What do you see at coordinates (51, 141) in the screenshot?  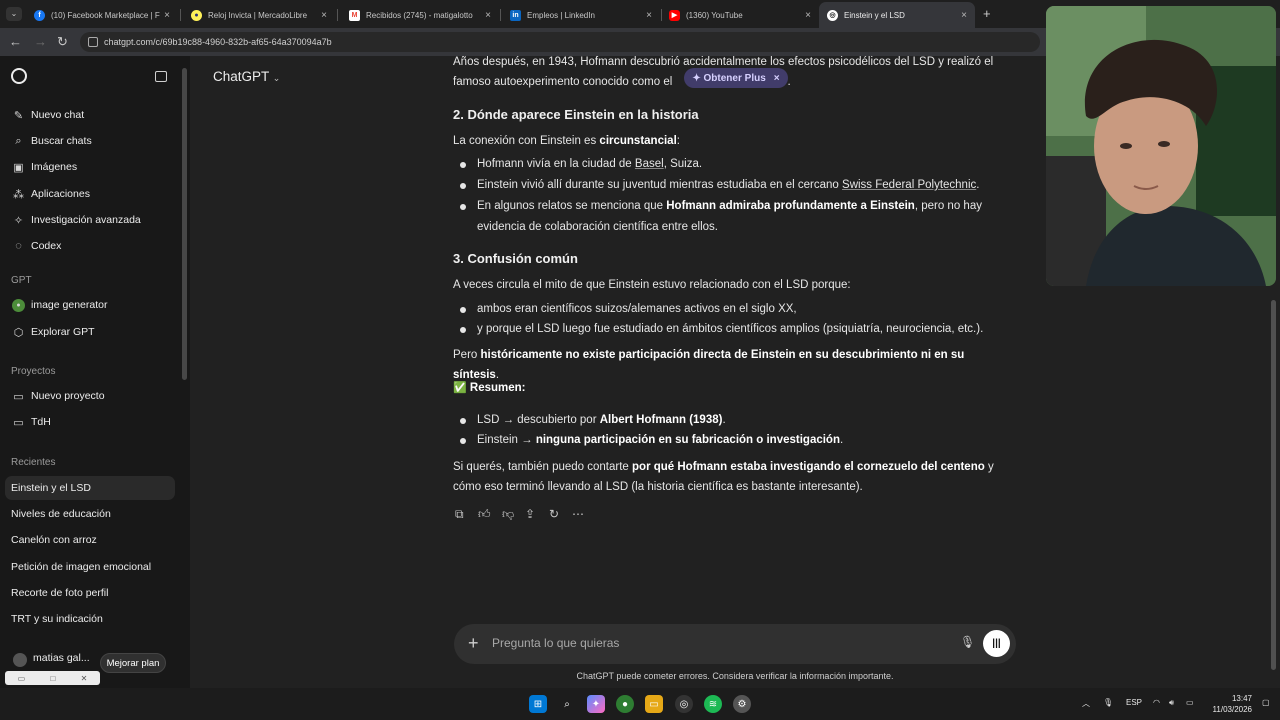 I see `sidebar-item-search-chats: ⌕ Buscar chats` at bounding box center [51, 141].